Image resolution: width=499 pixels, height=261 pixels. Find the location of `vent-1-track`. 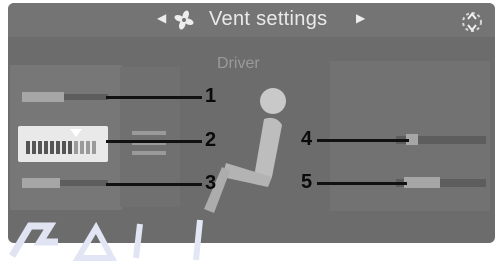

vent-1-track is located at coordinates (86, 97).